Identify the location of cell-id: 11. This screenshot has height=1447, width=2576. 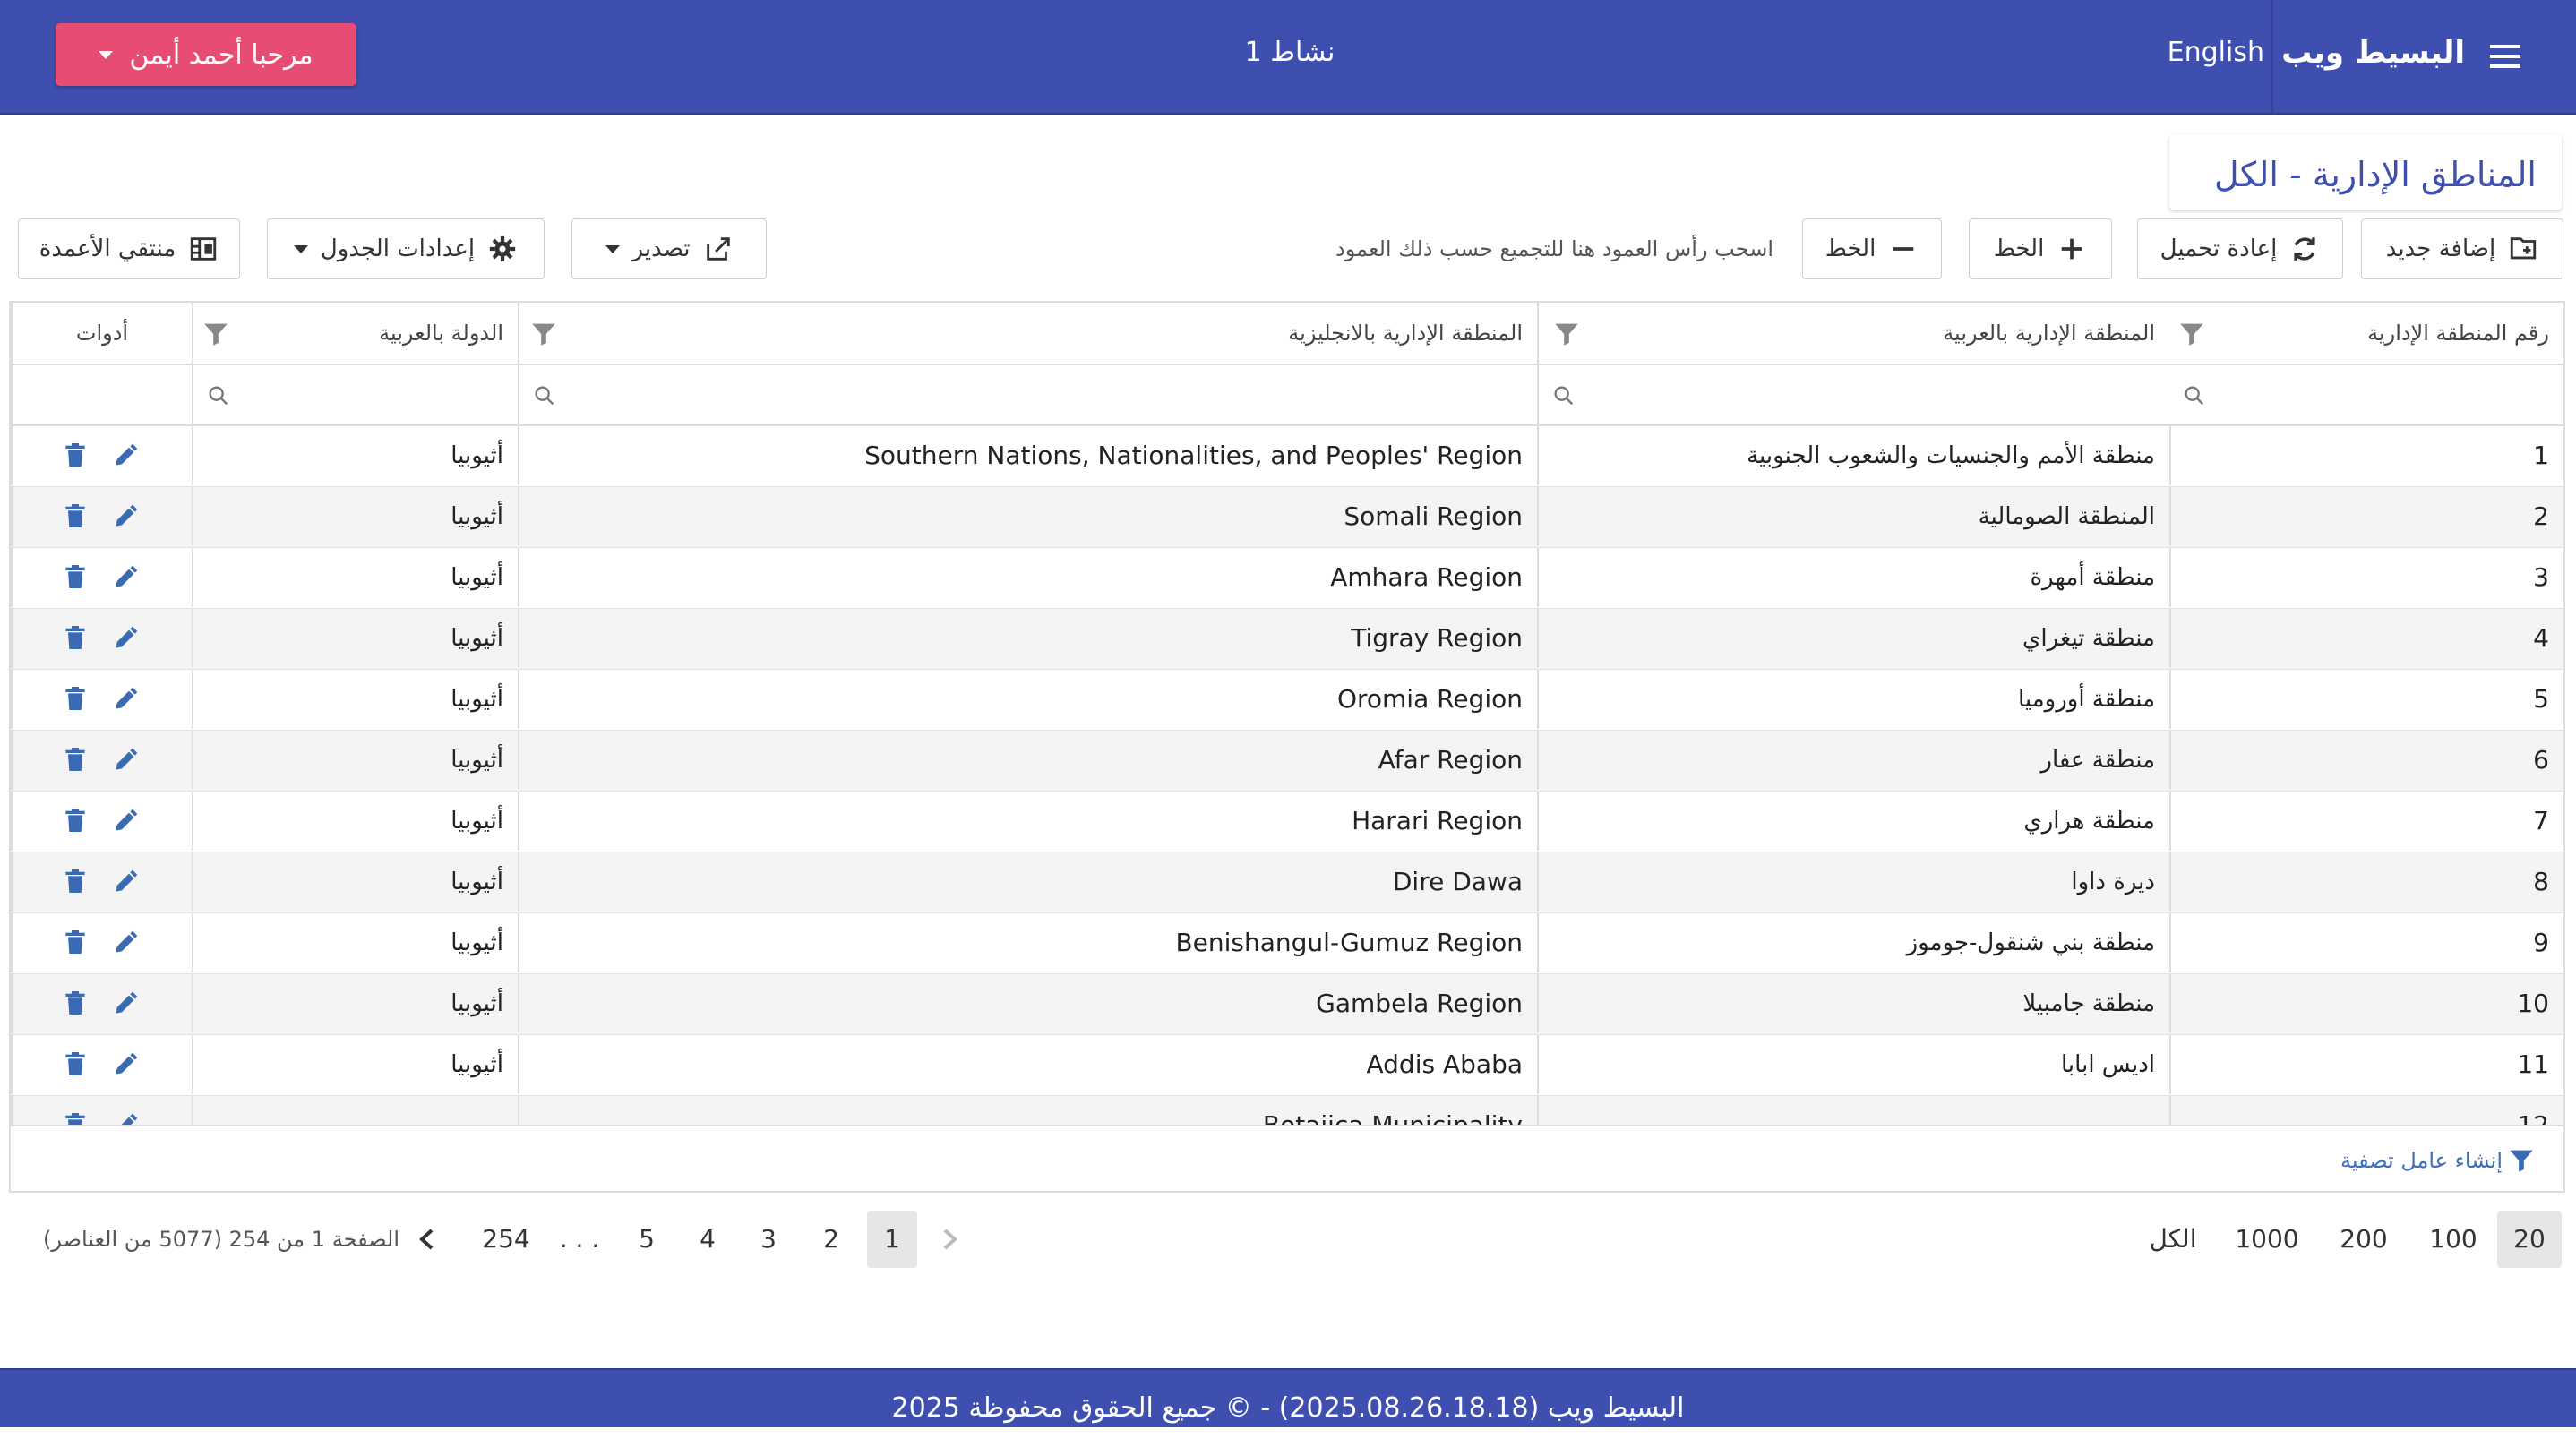
(2366, 1064).